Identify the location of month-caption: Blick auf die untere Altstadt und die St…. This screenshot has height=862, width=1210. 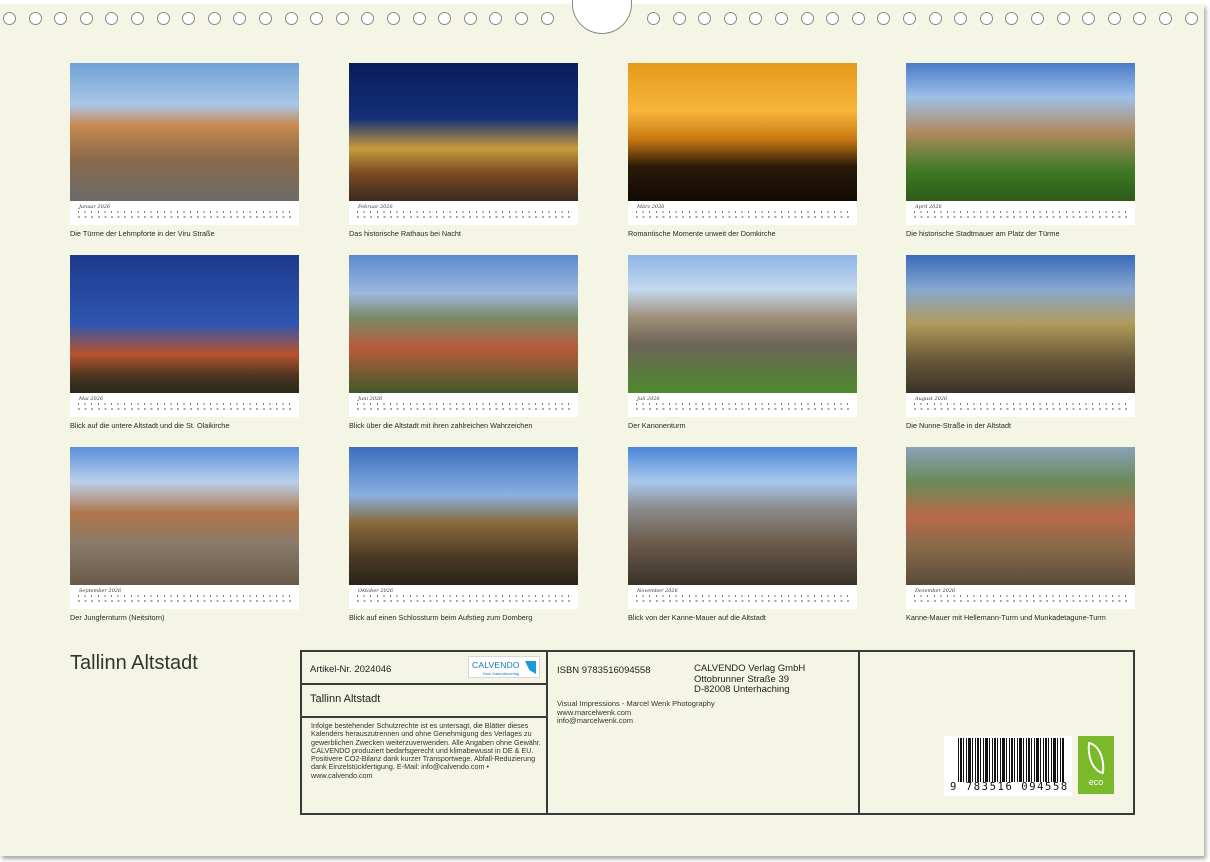
(150, 425).